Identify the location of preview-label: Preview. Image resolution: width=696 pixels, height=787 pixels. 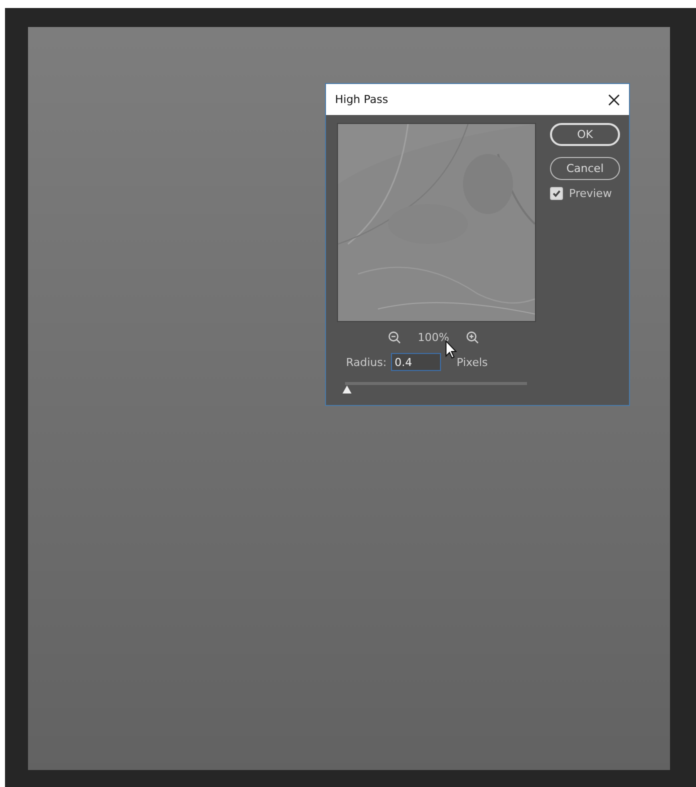
(590, 193).